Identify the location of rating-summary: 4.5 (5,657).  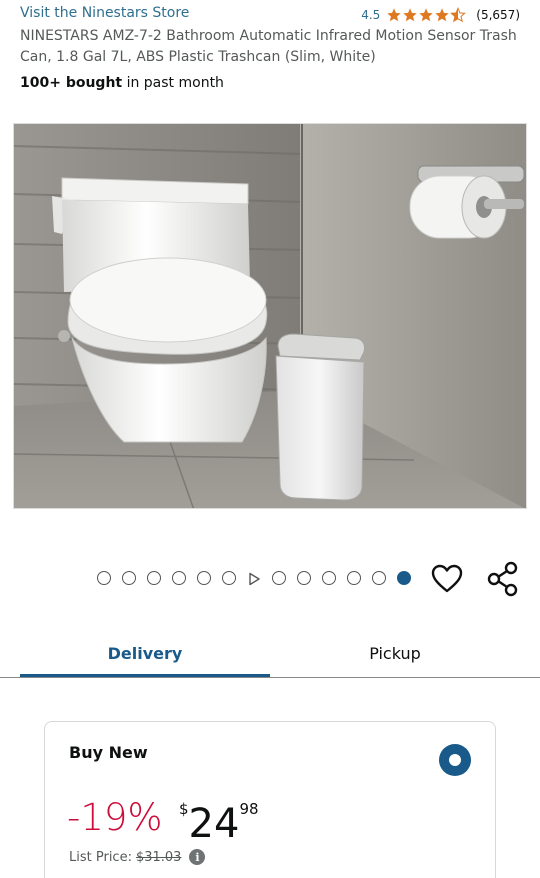
(440, 15).